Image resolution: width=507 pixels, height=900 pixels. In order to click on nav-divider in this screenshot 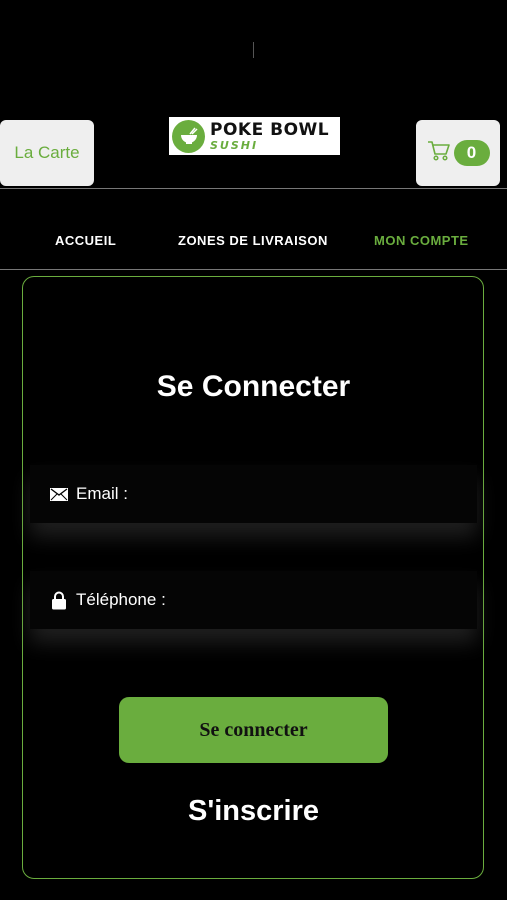, I will do `click(253, 269)`.